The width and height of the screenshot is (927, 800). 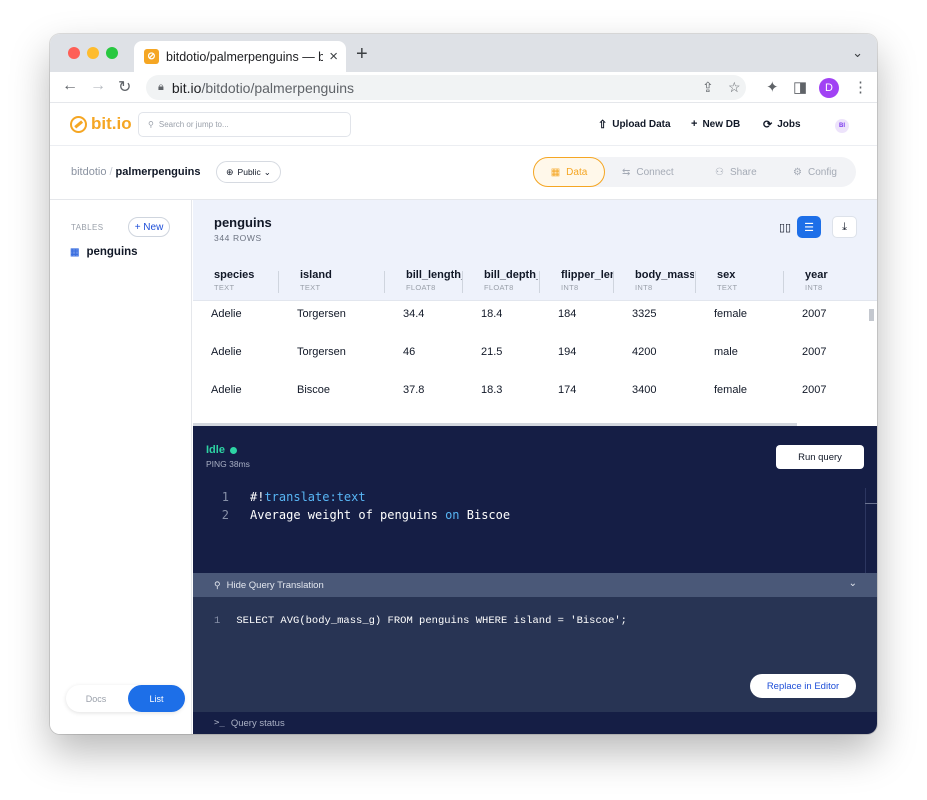 What do you see at coordinates (151, 56) in the screenshot?
I see `bitio-favicon-icon: ⊘` at bounding box center [151, 56].